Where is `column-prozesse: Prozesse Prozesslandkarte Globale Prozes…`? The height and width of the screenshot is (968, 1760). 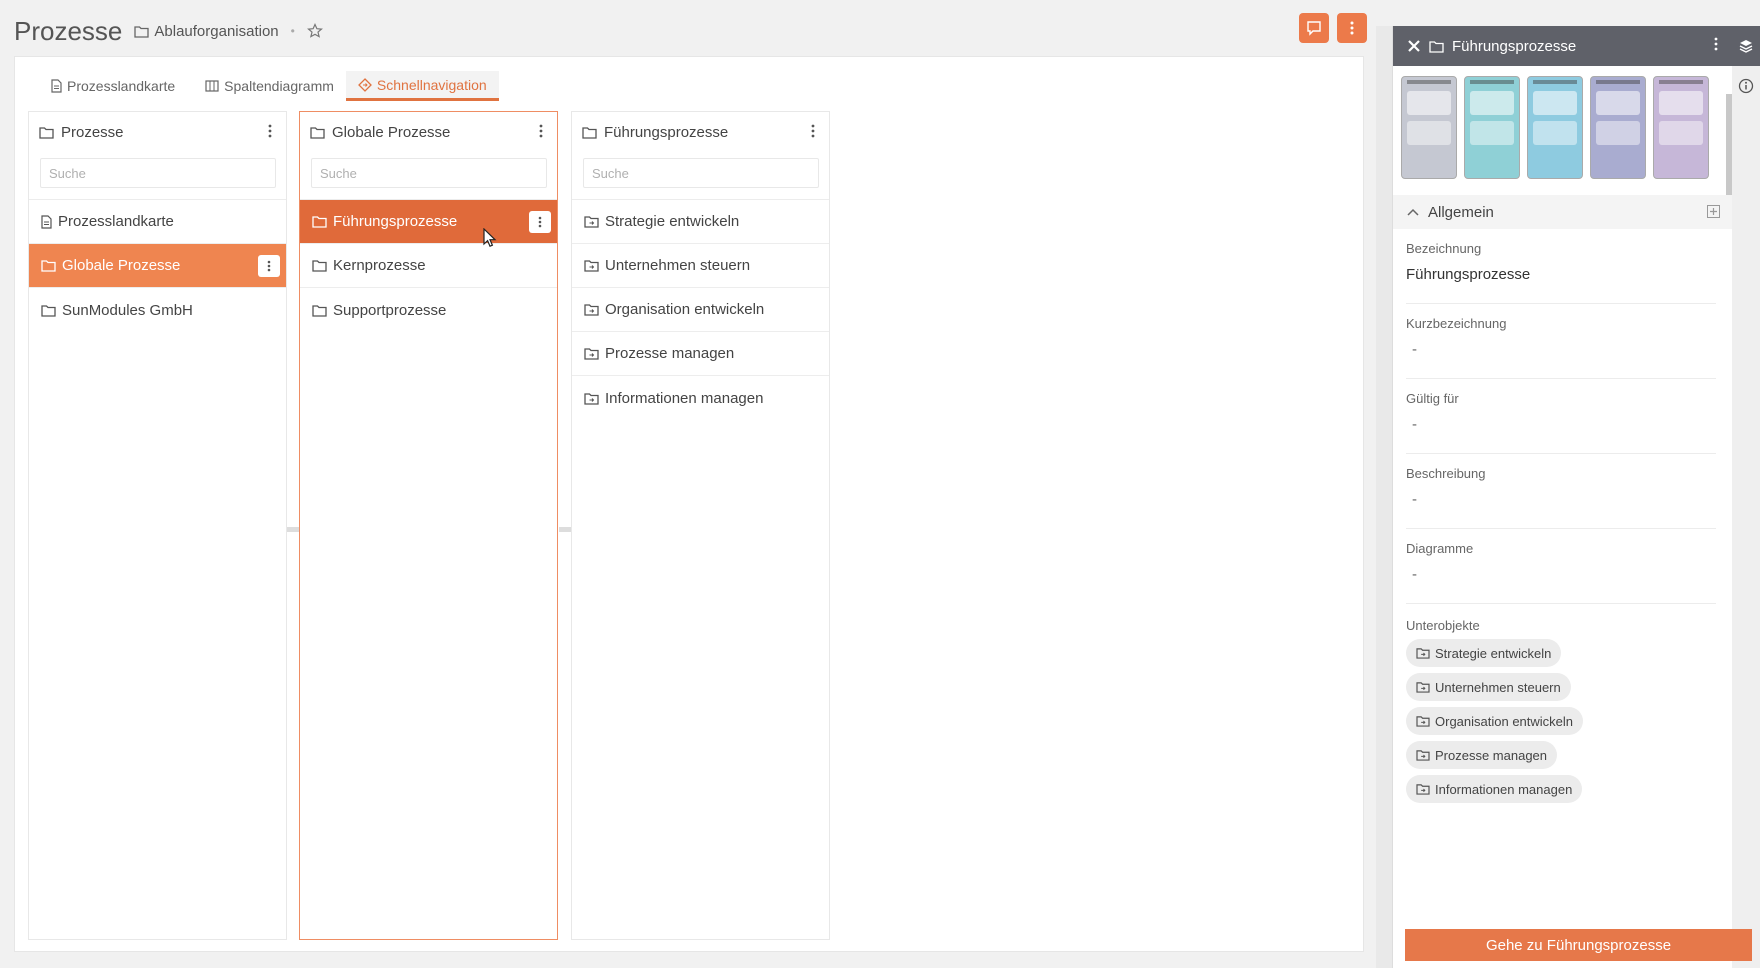
column-prozesse: Prozesse Prozesslandkarte Globale Prozes… is located at coordinates (157, 525).